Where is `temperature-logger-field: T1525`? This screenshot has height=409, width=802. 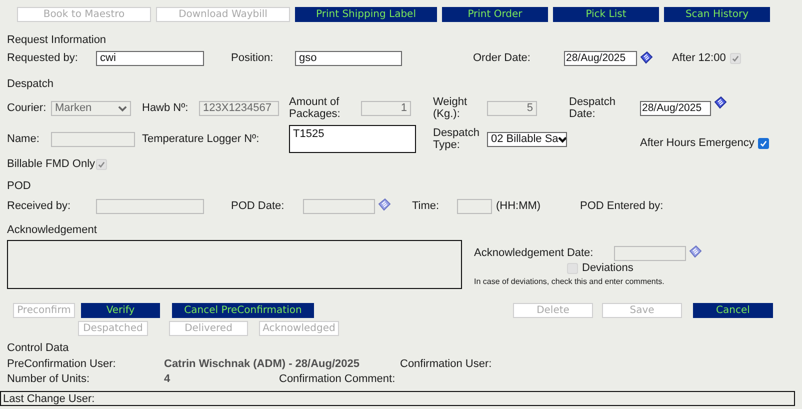
temperature-logger-field: T1525 is located at coordinates (352, 139).